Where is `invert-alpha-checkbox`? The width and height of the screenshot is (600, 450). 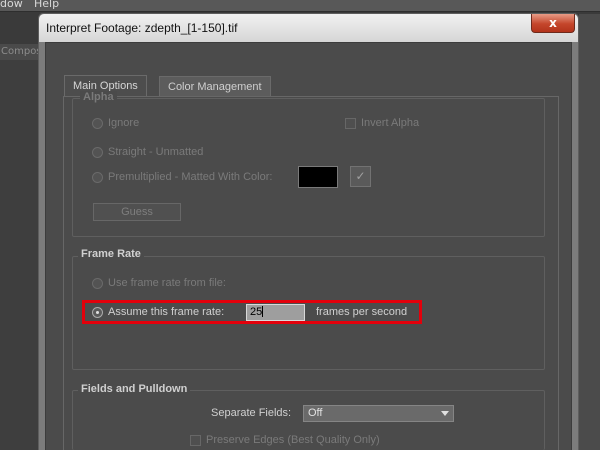 invert-alpha-checkbox is located at coordinates (350, 123).